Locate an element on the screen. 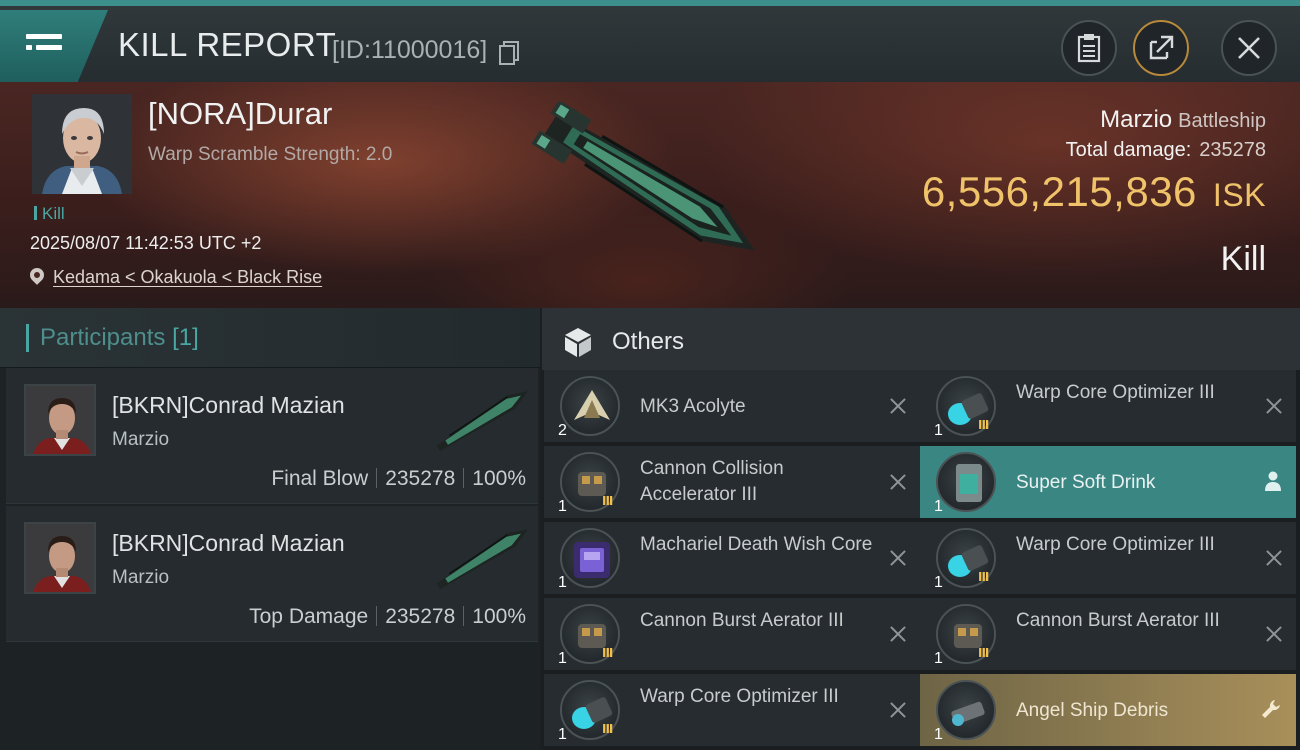 The image size is (1300, 750). header-bar: KILL REPORT [ID:11000016] is located at coordinates (650, 41).